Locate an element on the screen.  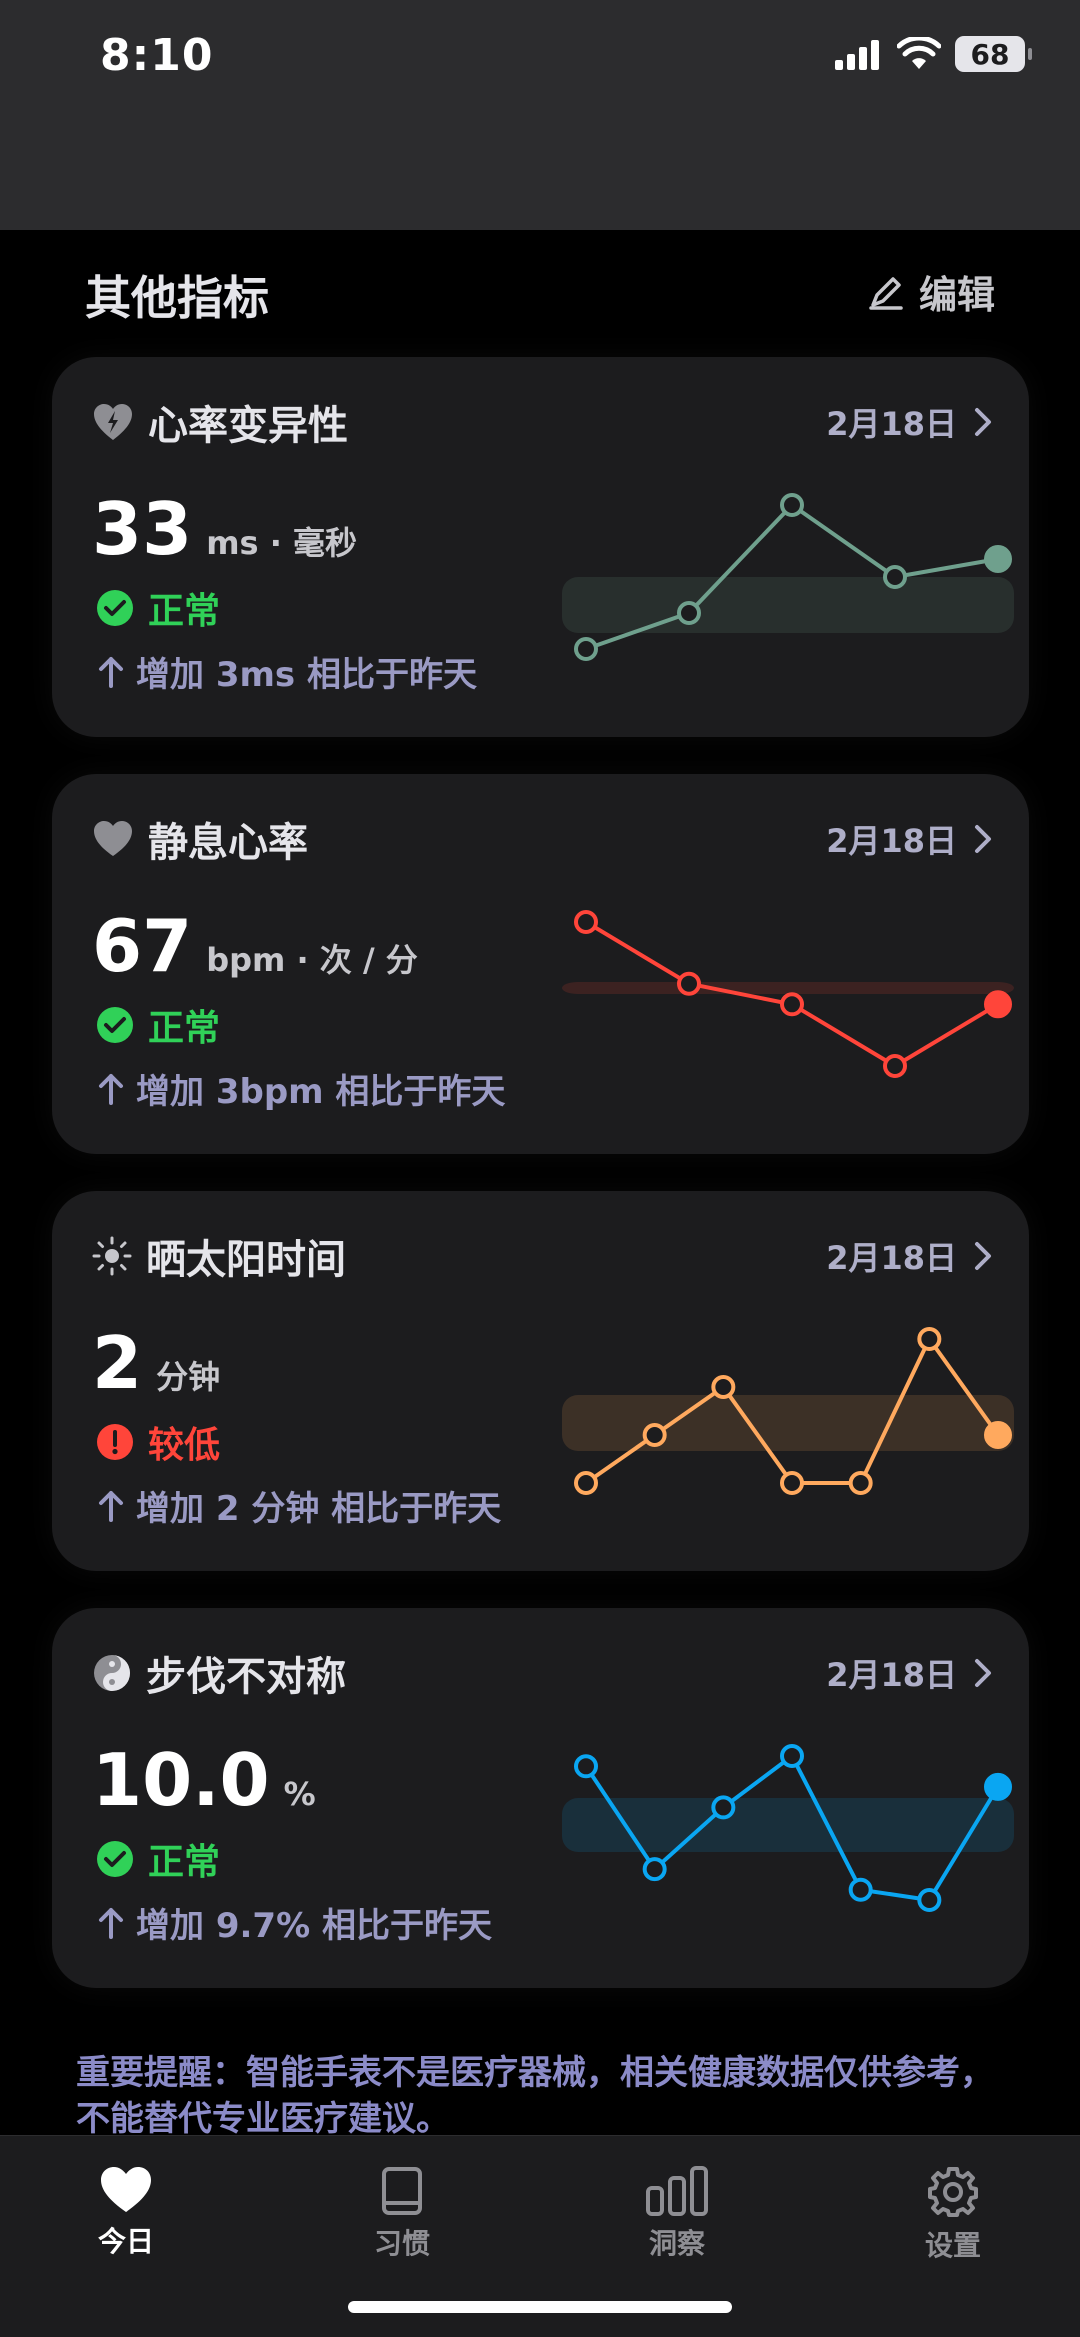
medical-disclaimer: 重要提醒：智能手表不是医疗器械，相关健康数据仅供参考，不能替代专业医疗建议。 is located at coordinates (535, 2093).